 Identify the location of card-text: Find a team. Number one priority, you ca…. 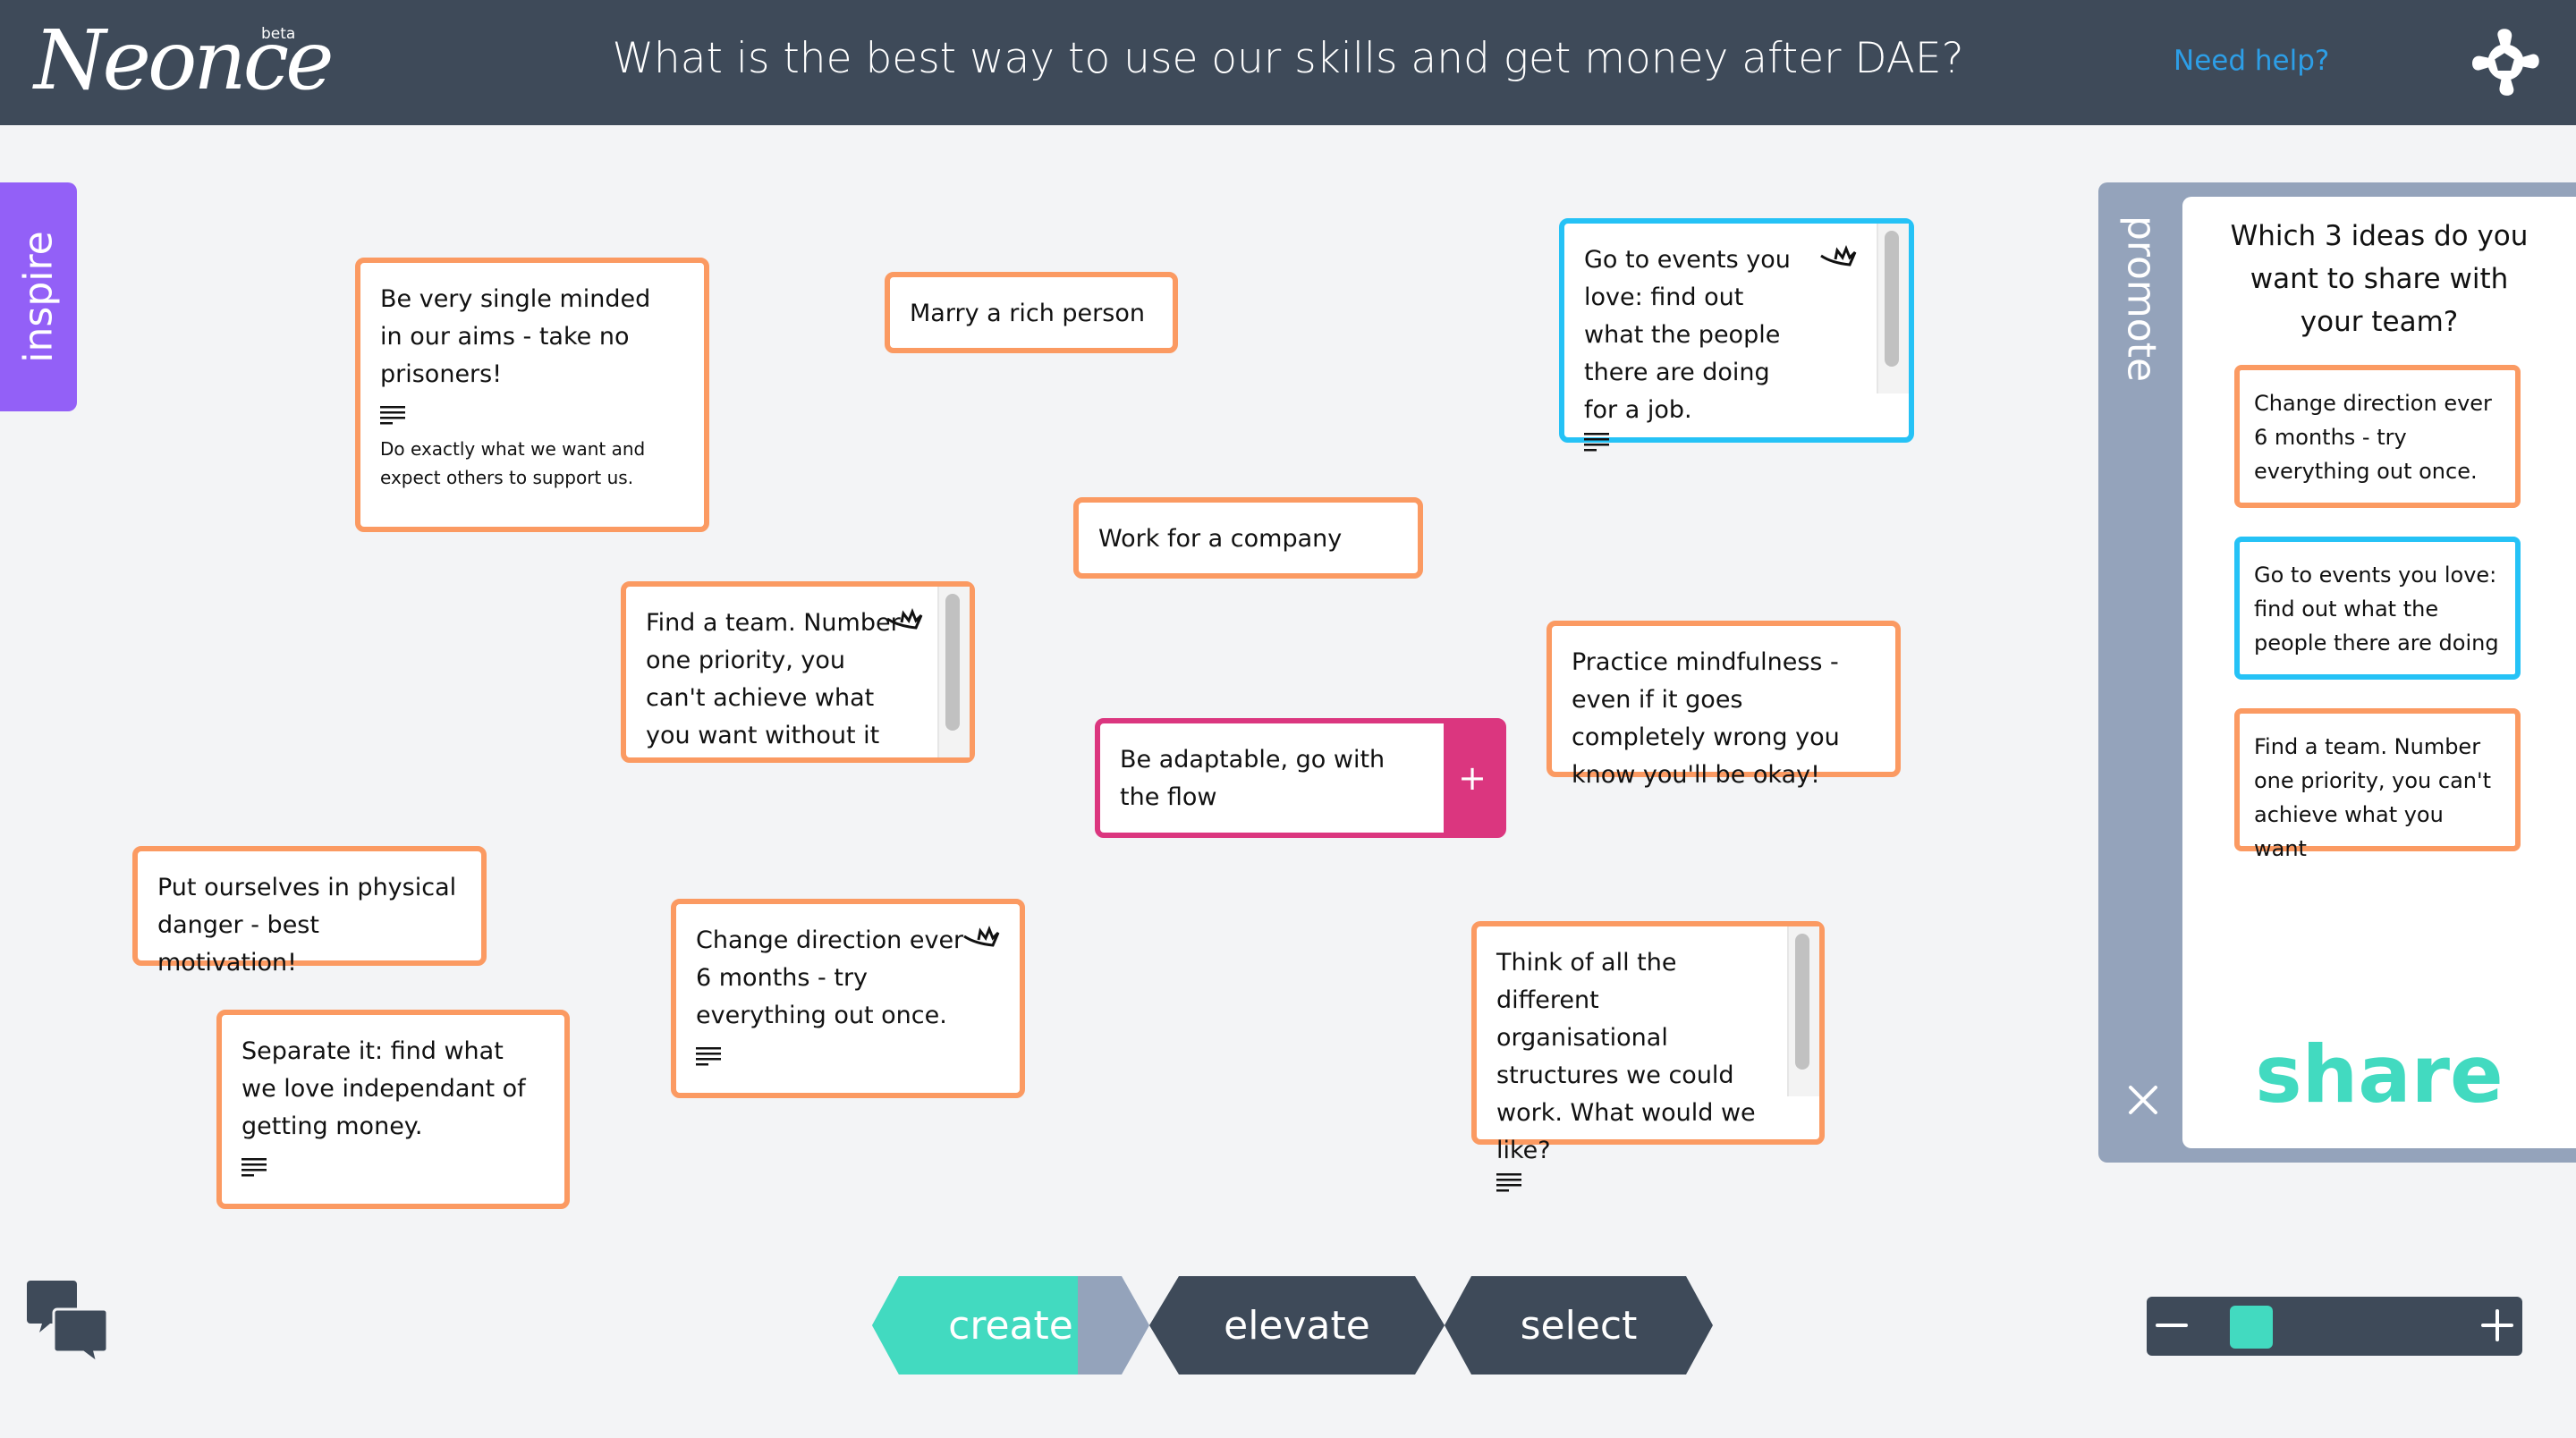
(773, 679).